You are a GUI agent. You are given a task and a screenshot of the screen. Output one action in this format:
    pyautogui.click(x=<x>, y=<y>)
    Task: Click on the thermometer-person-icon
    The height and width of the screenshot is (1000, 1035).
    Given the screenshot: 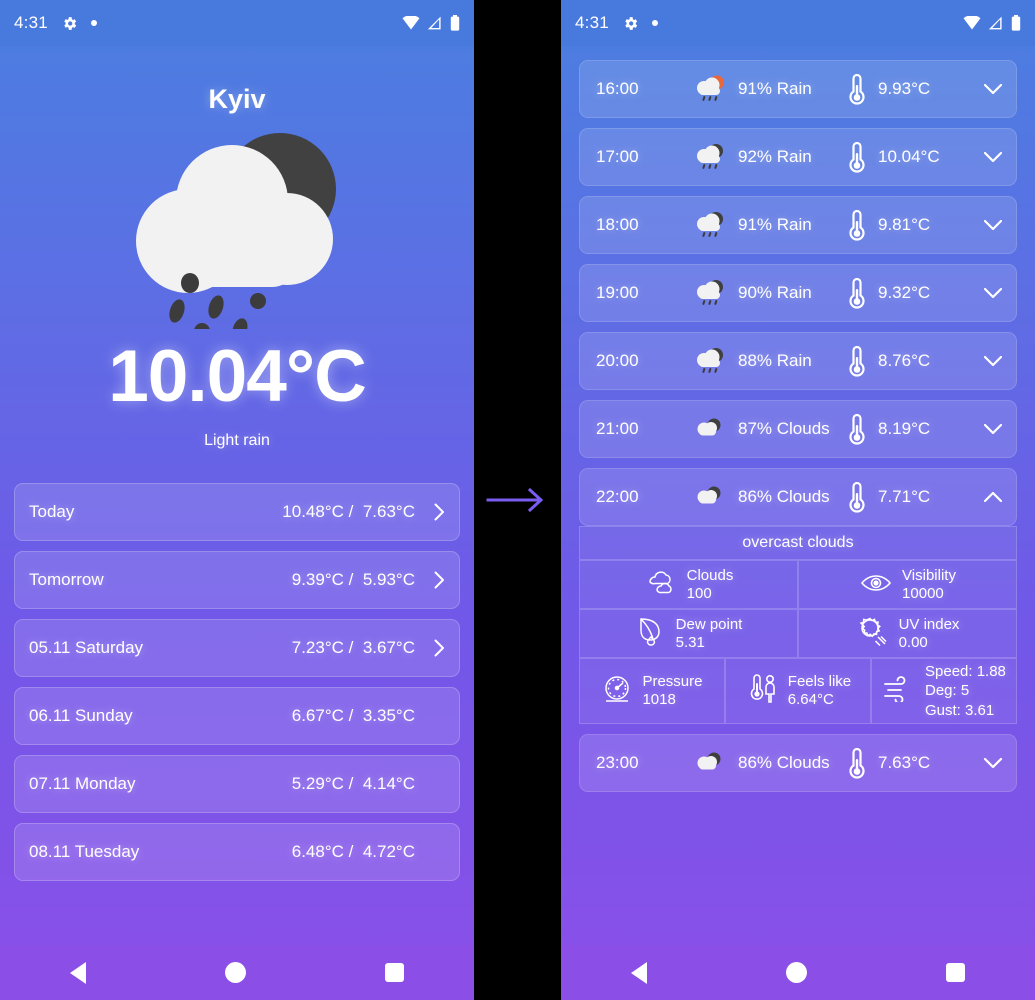 What is the action you would take?
    pyautogui.click(x=762, y=691)
    